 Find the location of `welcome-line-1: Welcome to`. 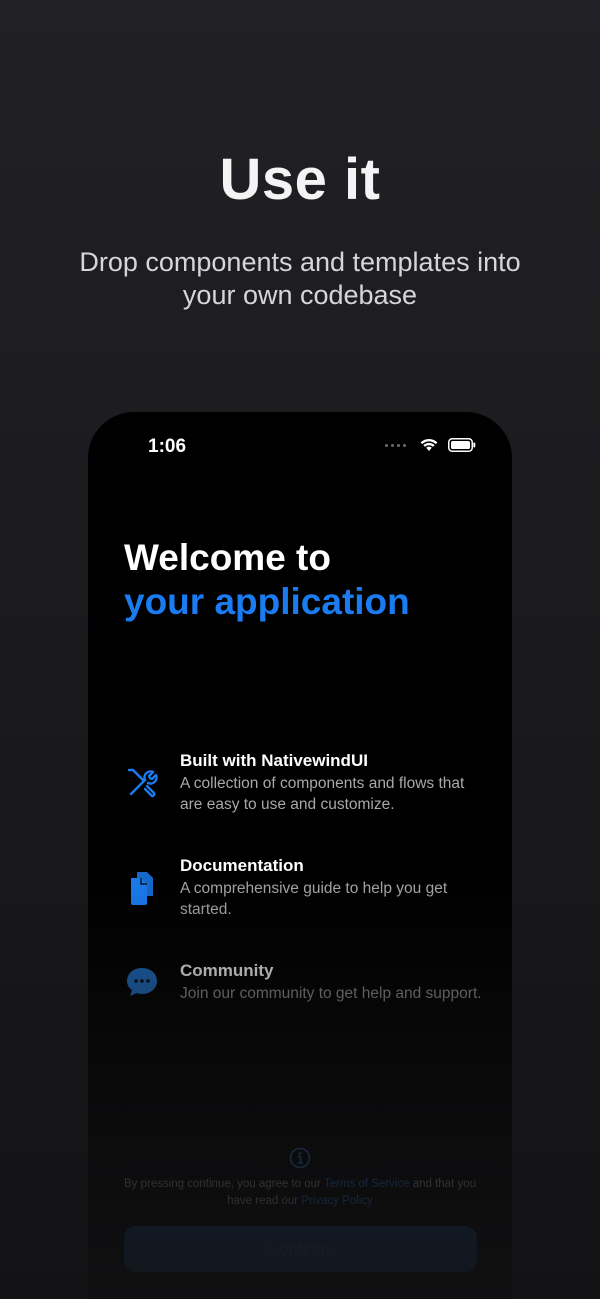

welcome-line-1: Welcome to is located at coordinates (227, 557).